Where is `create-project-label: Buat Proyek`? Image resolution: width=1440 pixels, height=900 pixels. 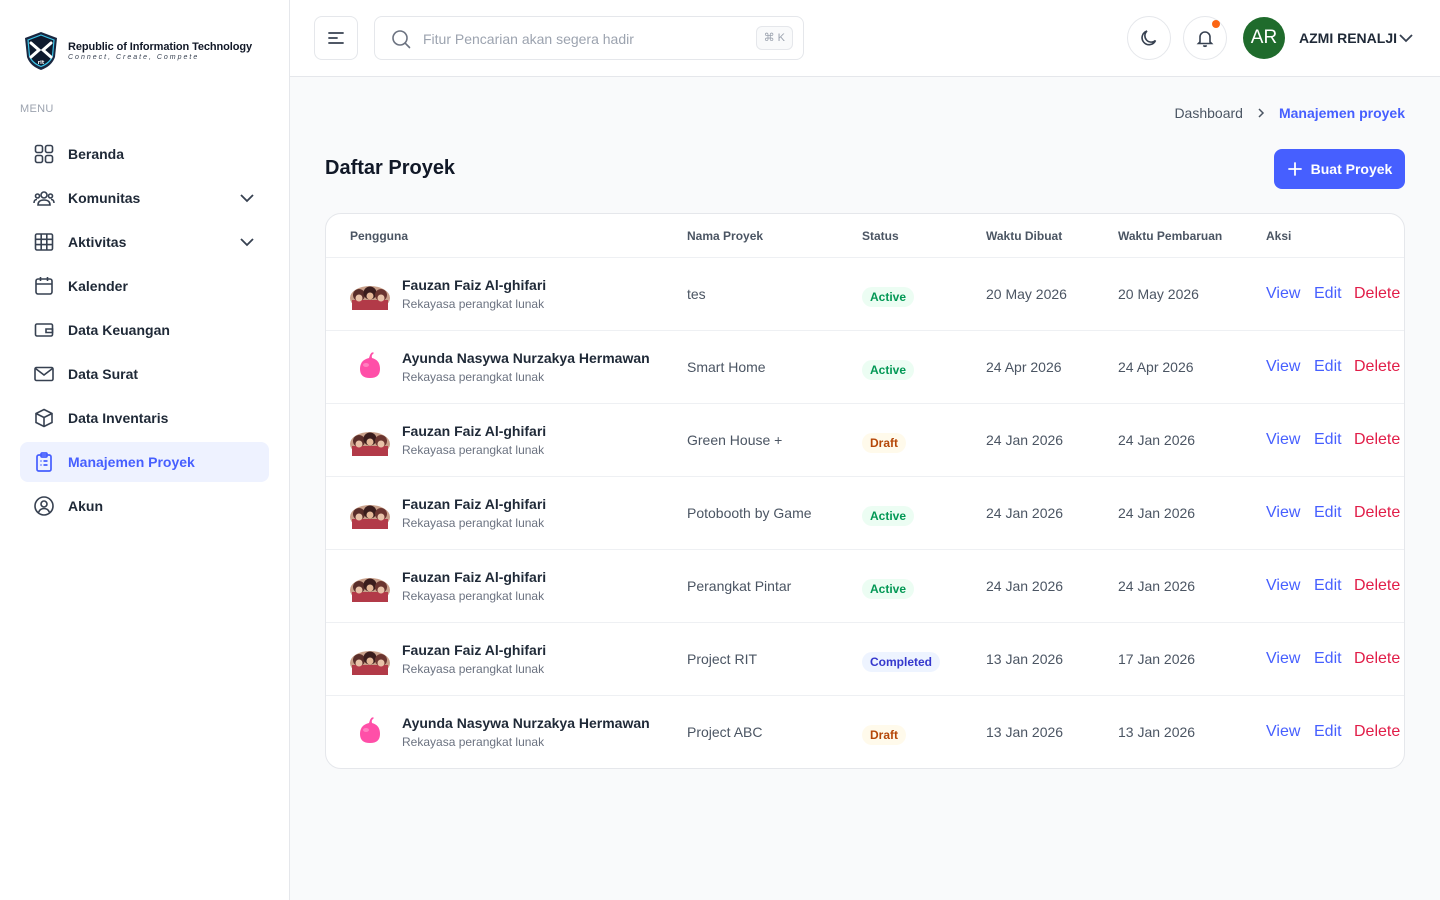
create-project-label: Buat Proyek is located at coordinates (1351, 169).